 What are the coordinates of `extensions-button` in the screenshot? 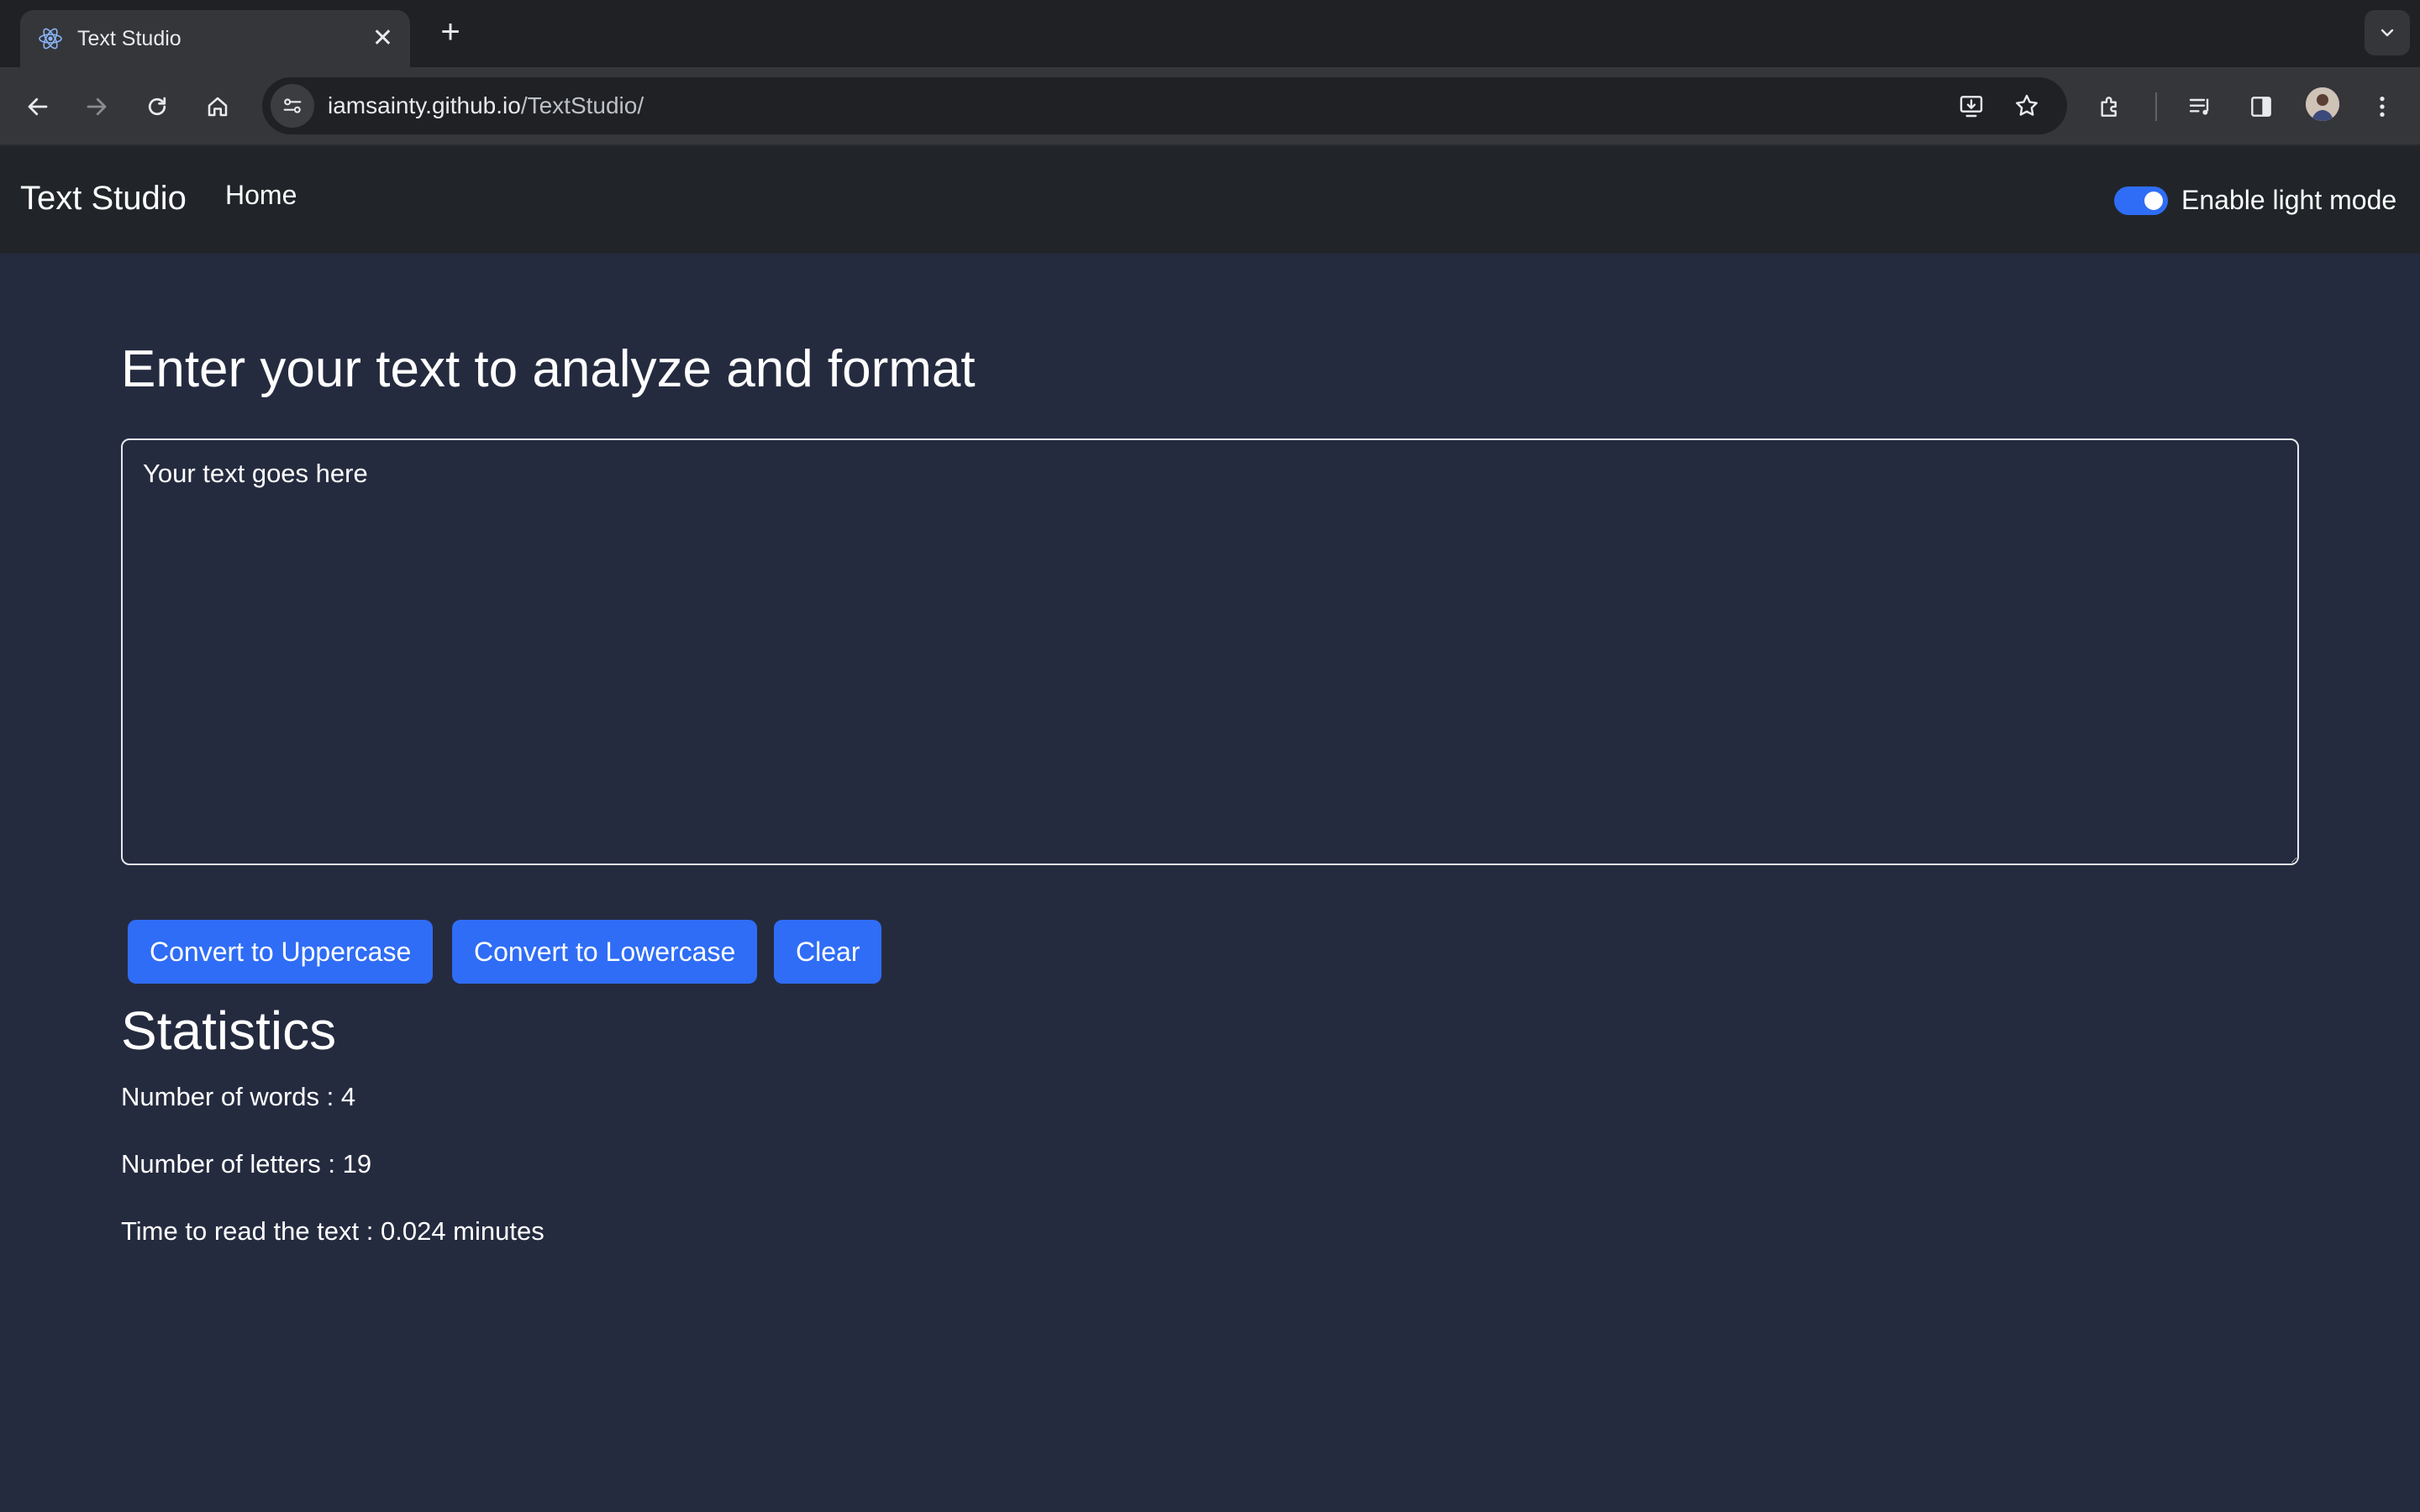 It's located at (2110, 106).